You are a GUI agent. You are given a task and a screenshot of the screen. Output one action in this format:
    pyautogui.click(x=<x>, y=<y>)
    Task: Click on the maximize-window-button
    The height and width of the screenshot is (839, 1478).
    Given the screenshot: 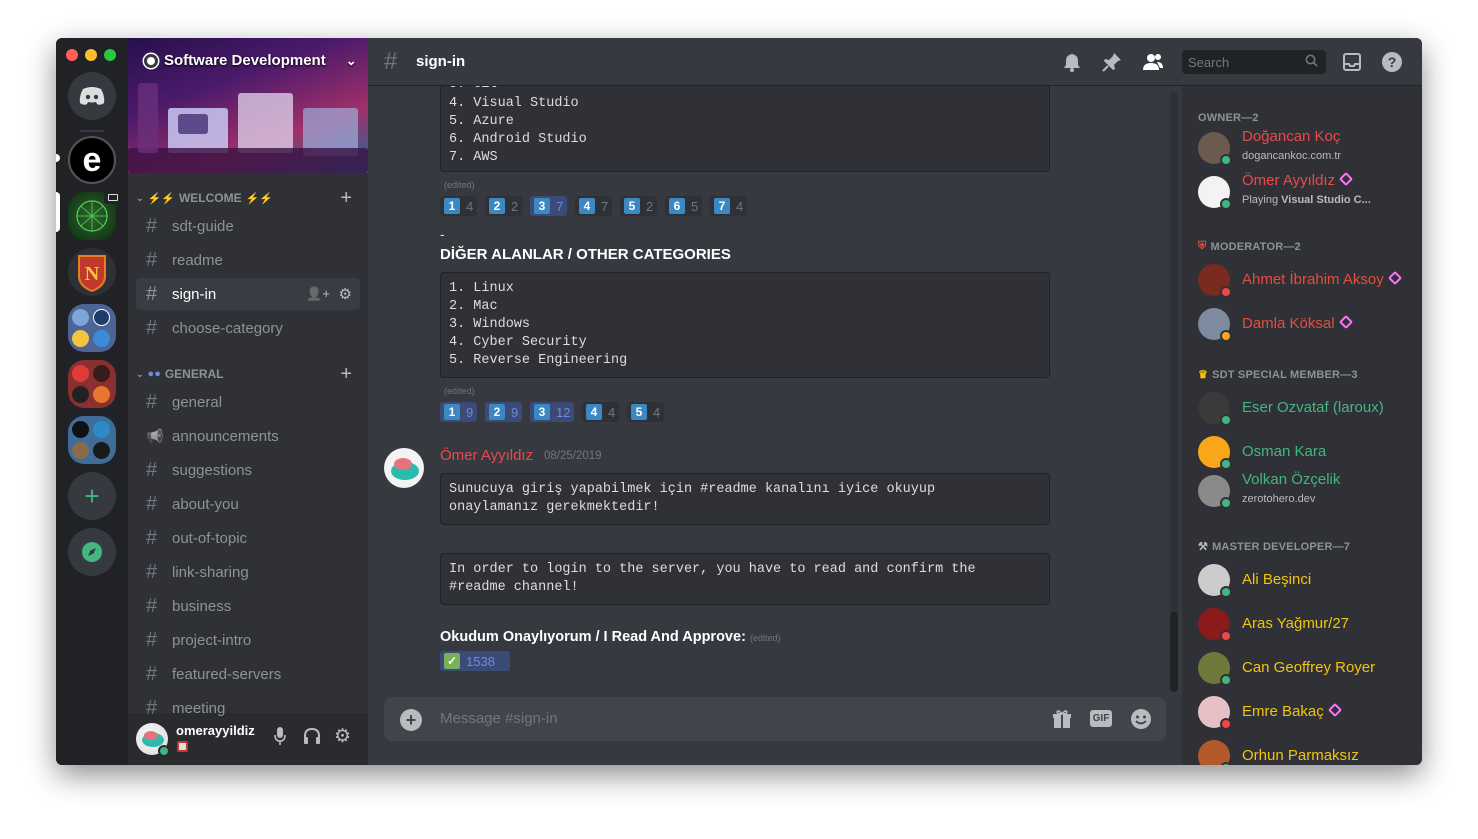 What is the action you would take?
    pyautogui.click(x=110, y=55)
    